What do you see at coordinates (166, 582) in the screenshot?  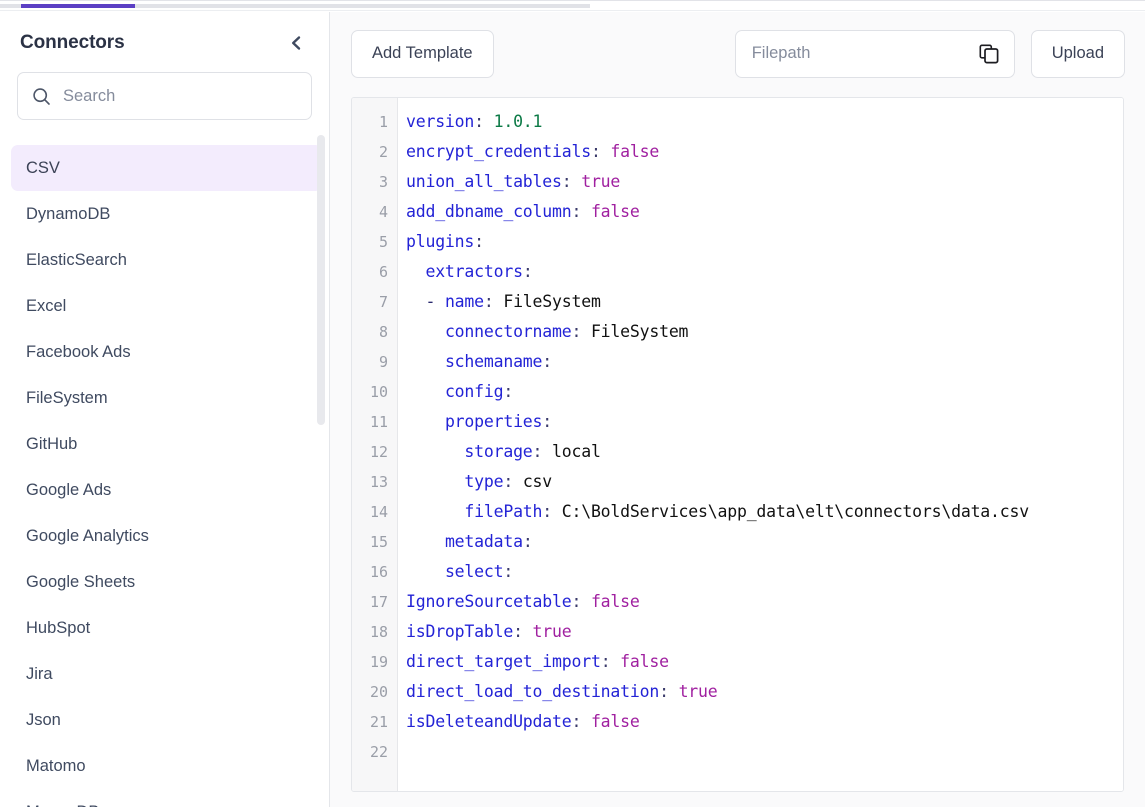 I see `sidebar-item-google-sheets: Google Sheets` at bounding box center [166, 582].